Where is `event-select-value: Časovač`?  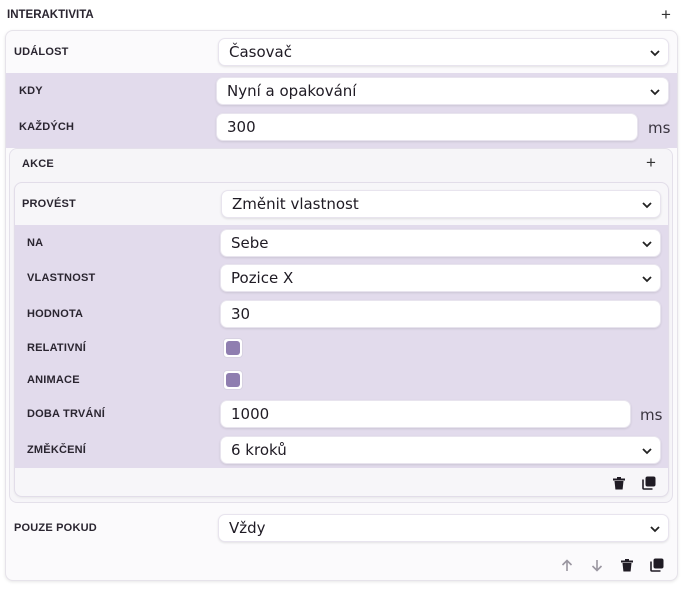
event-select-value: Časovač is located at coordinates (260, 52).